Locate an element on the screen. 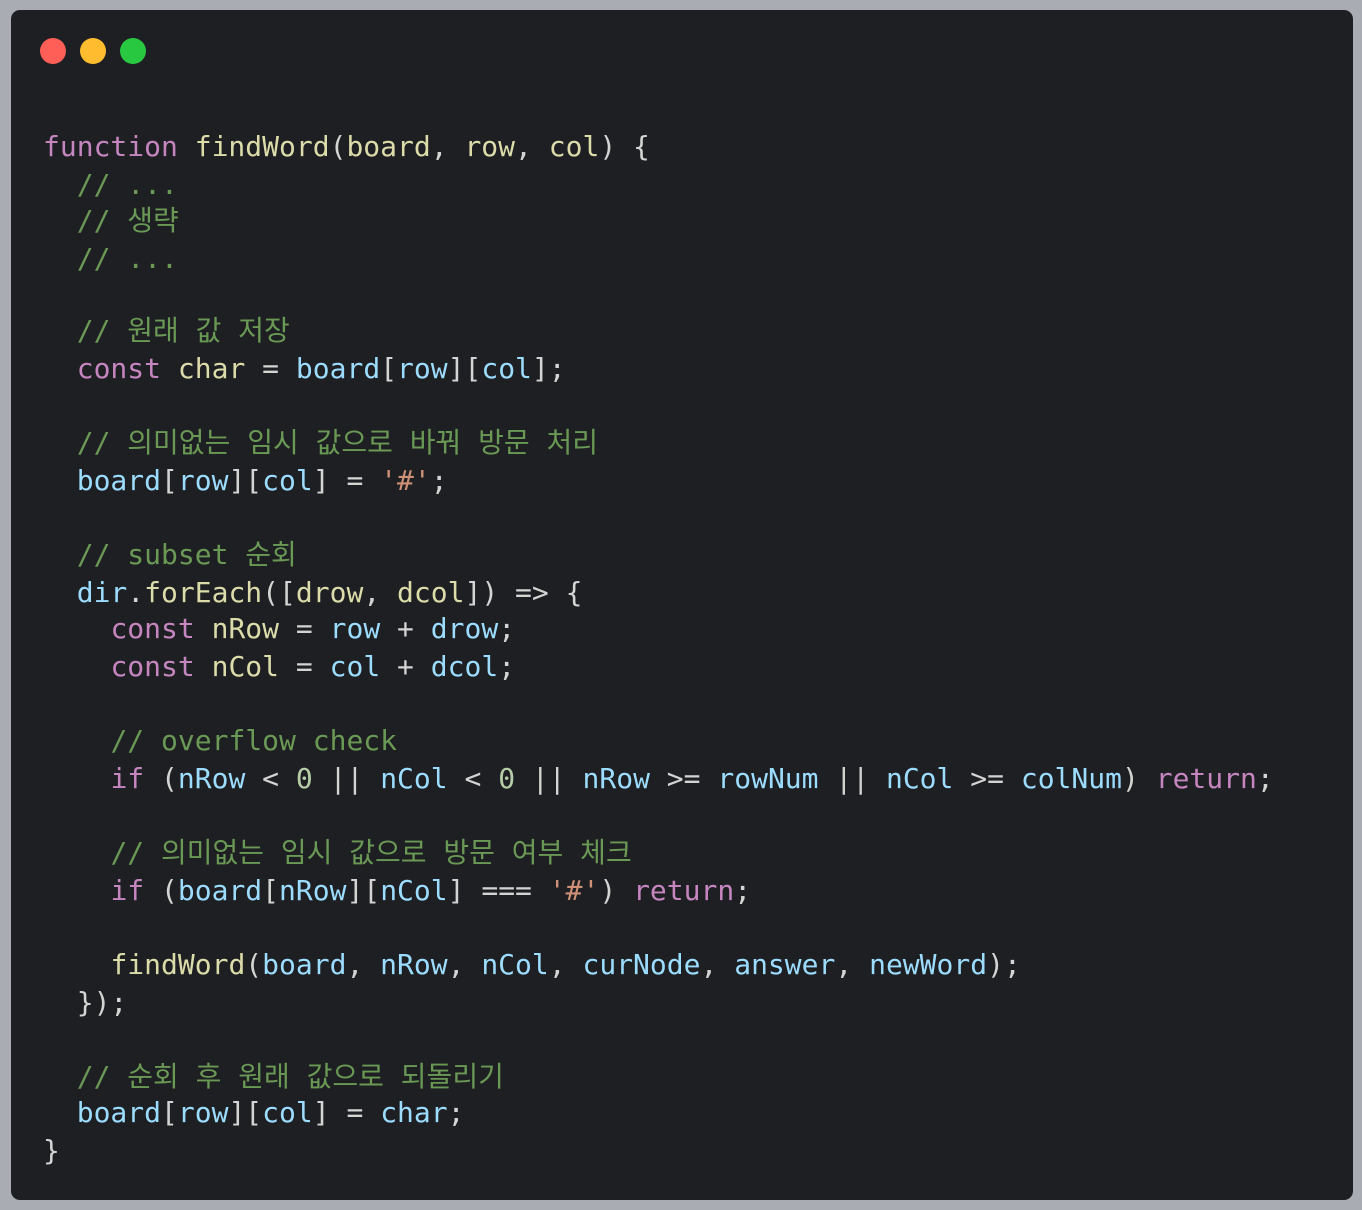 The height and width of the screenshot is (1210, 1362). code-line: if (board[nRow][nCol] === '#') return; is located at coordinates (397, 891).